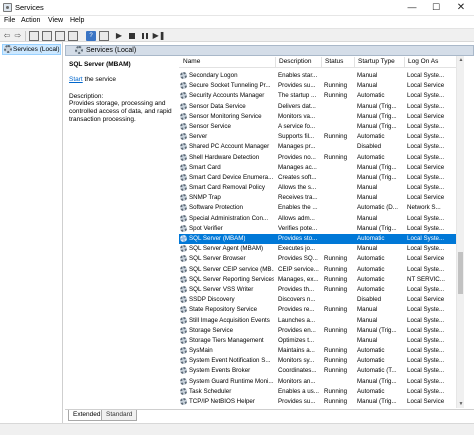  What do you see at coordinates (73, 36) in the screenshot?
I see `export-list-icon` at bounding box center [73, 36].